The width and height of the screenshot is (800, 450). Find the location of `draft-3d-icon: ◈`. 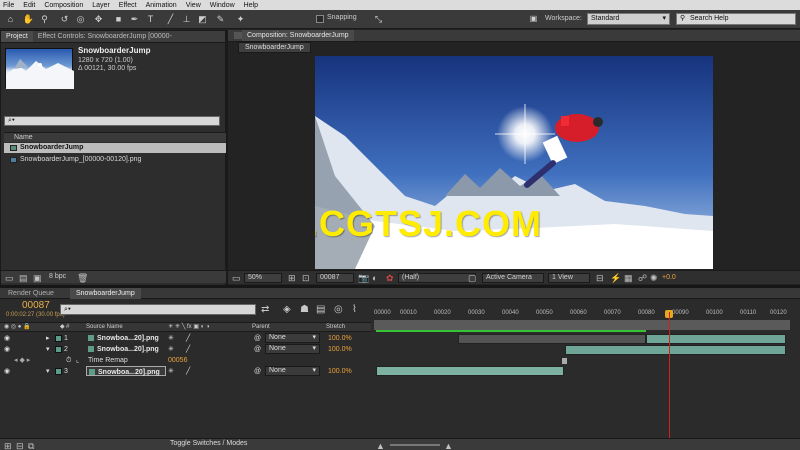

draft-3d-icon: ◈ is located at coordinates (287, 309).